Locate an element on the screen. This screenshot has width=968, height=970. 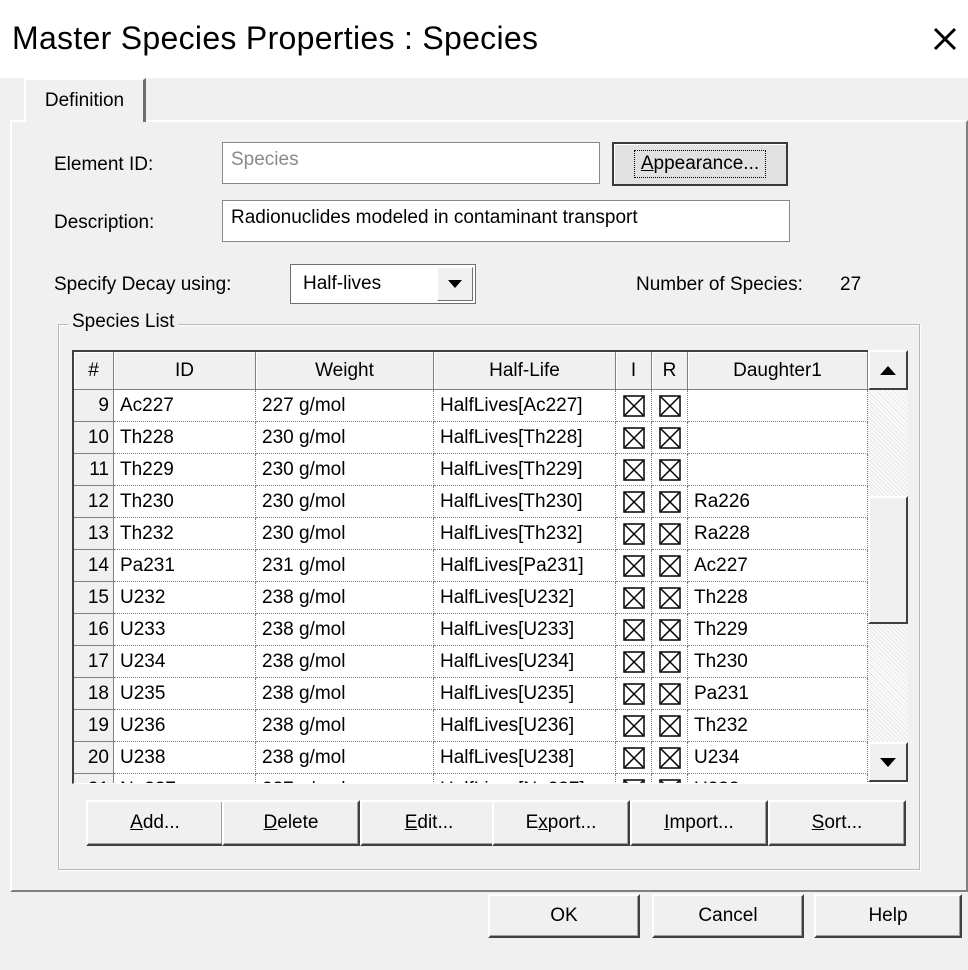
table-row: 16 U233 238 g/mol HalfLives[U233] Th229 is located at coordinates (474, 630).